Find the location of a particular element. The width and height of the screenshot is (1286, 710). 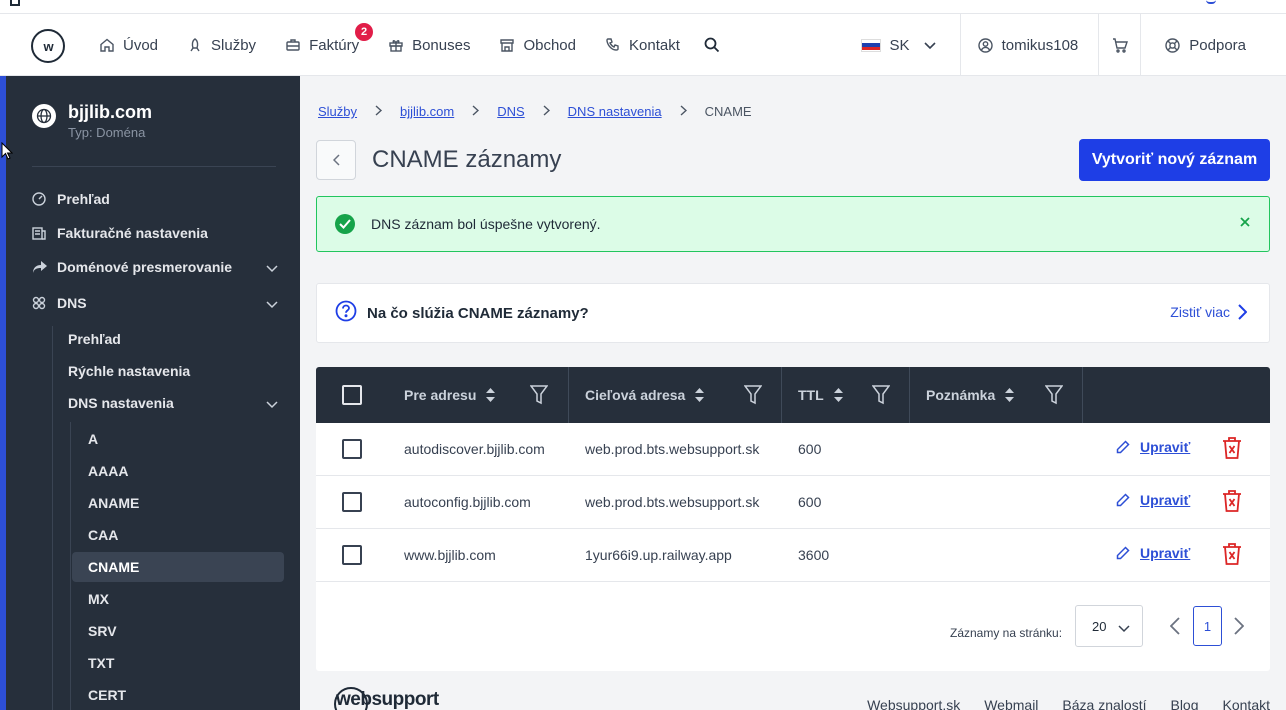

footer-link: Kontakt is located at coordinates (1246, 703).